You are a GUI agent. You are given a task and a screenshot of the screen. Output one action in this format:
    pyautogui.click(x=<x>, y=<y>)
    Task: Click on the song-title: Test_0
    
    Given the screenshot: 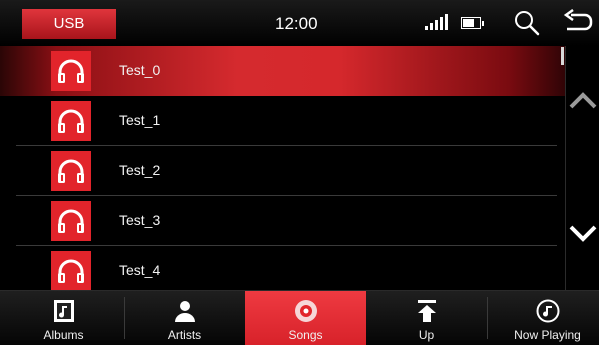 What is the action you would take?
    pyautogui.click(x=140, y=70)
    